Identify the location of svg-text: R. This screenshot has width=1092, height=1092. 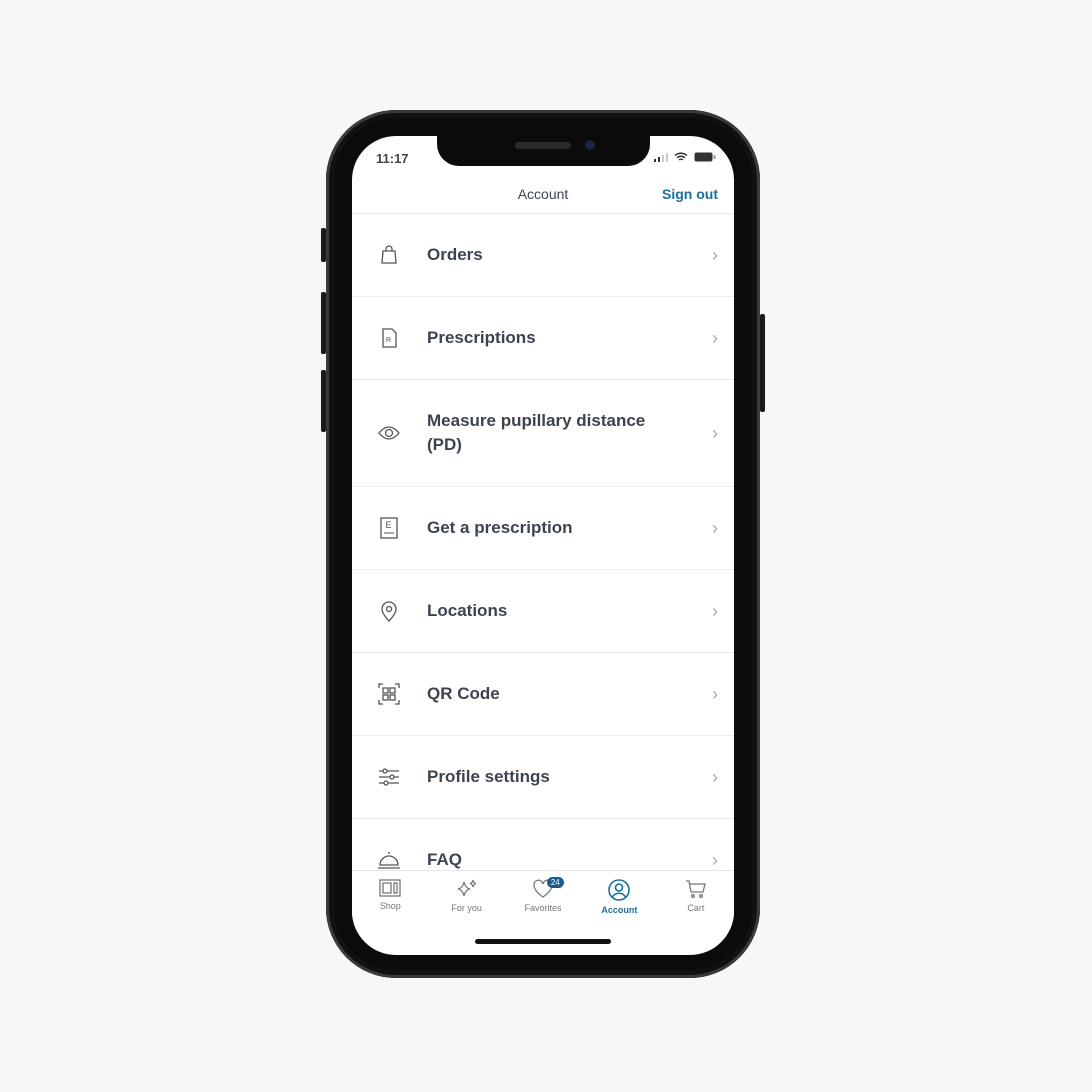
(388, 340).